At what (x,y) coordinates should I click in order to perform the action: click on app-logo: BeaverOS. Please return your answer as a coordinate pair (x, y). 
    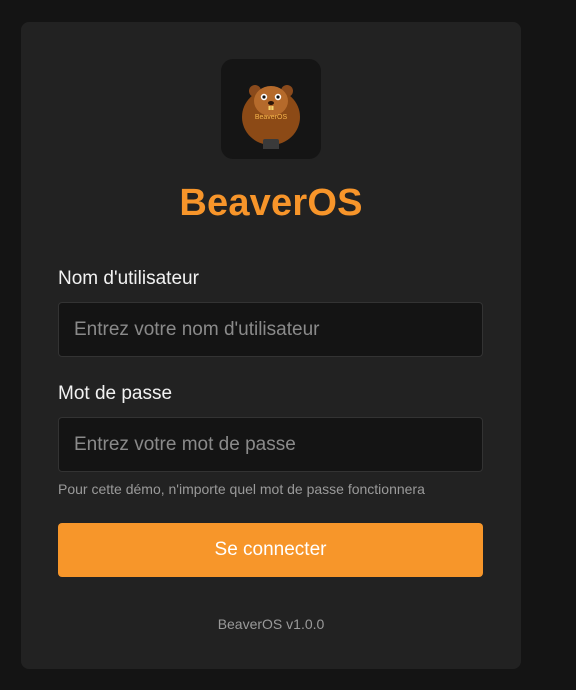
    Looking at the image, I should click on (271, 109).